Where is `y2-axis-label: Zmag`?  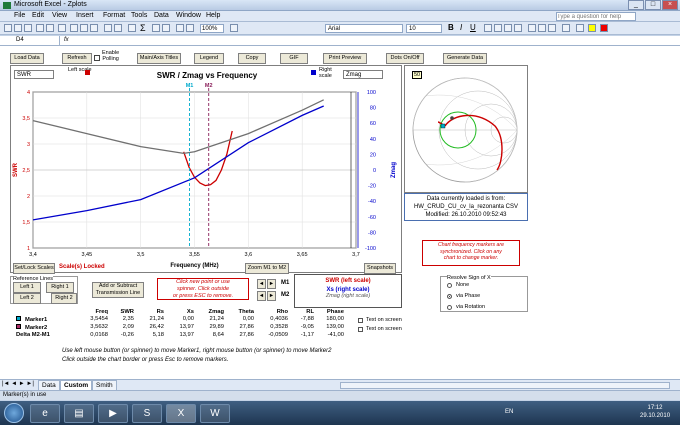
y2-axis-label: Zmag is located at coordinates (394, 170).